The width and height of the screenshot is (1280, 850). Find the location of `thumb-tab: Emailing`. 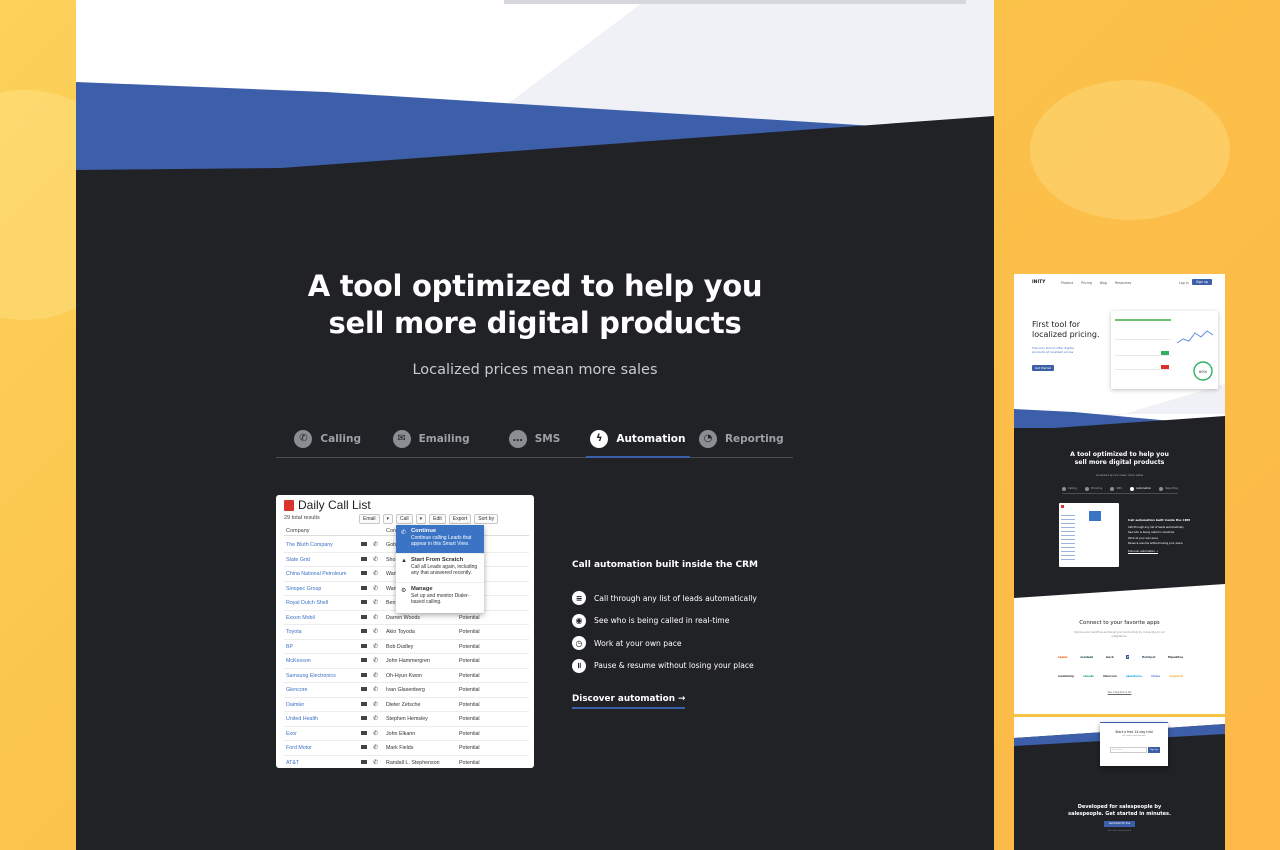

thumb-tab: Emailing is located at coordinates (1093, 488).